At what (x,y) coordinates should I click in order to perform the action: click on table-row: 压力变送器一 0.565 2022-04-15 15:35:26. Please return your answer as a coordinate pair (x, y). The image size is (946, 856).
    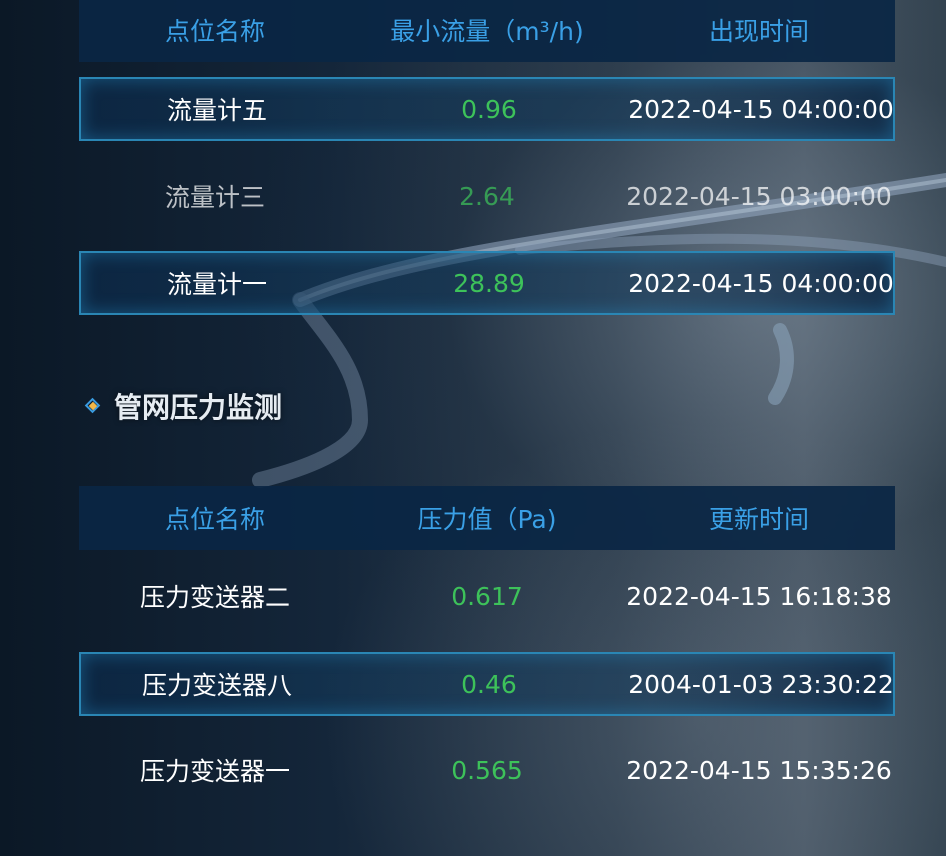
    Looking at the image, I should click on (487, 770).